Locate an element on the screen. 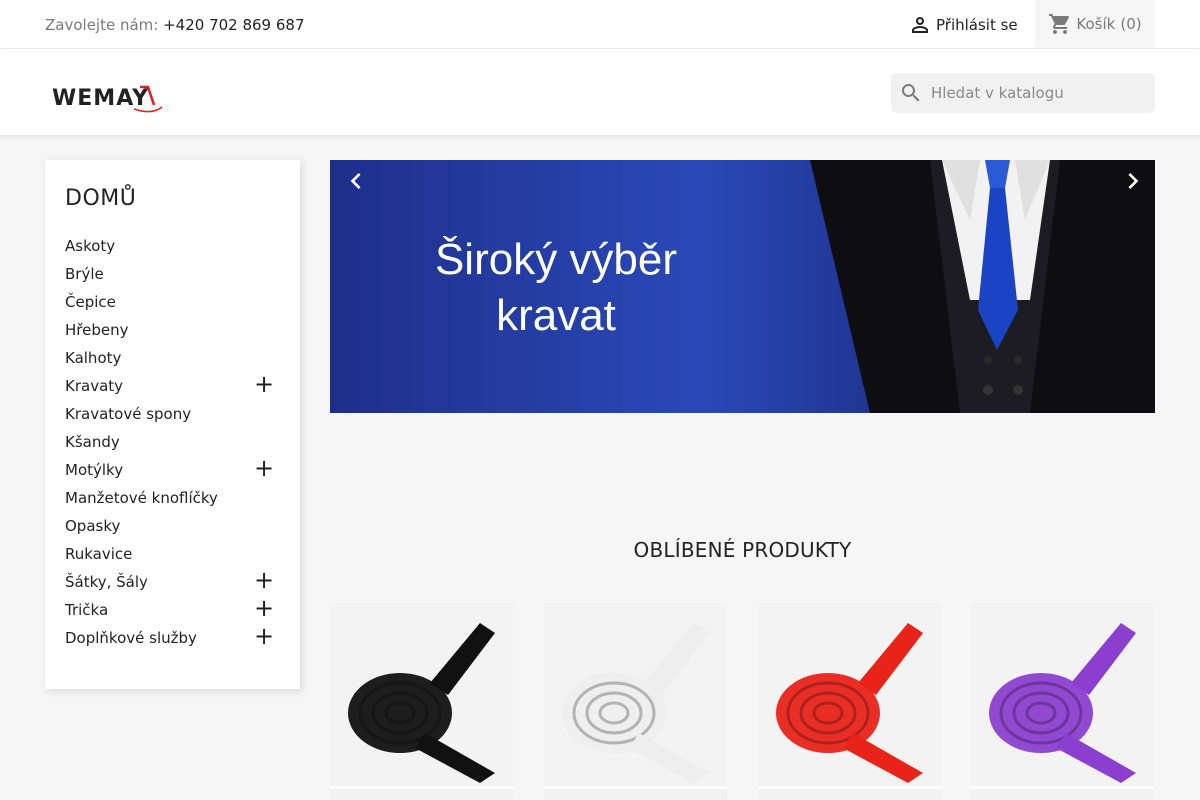 The height and width of the screenshot is (800, 1200). search-box is located at coordinates (1023, 93).